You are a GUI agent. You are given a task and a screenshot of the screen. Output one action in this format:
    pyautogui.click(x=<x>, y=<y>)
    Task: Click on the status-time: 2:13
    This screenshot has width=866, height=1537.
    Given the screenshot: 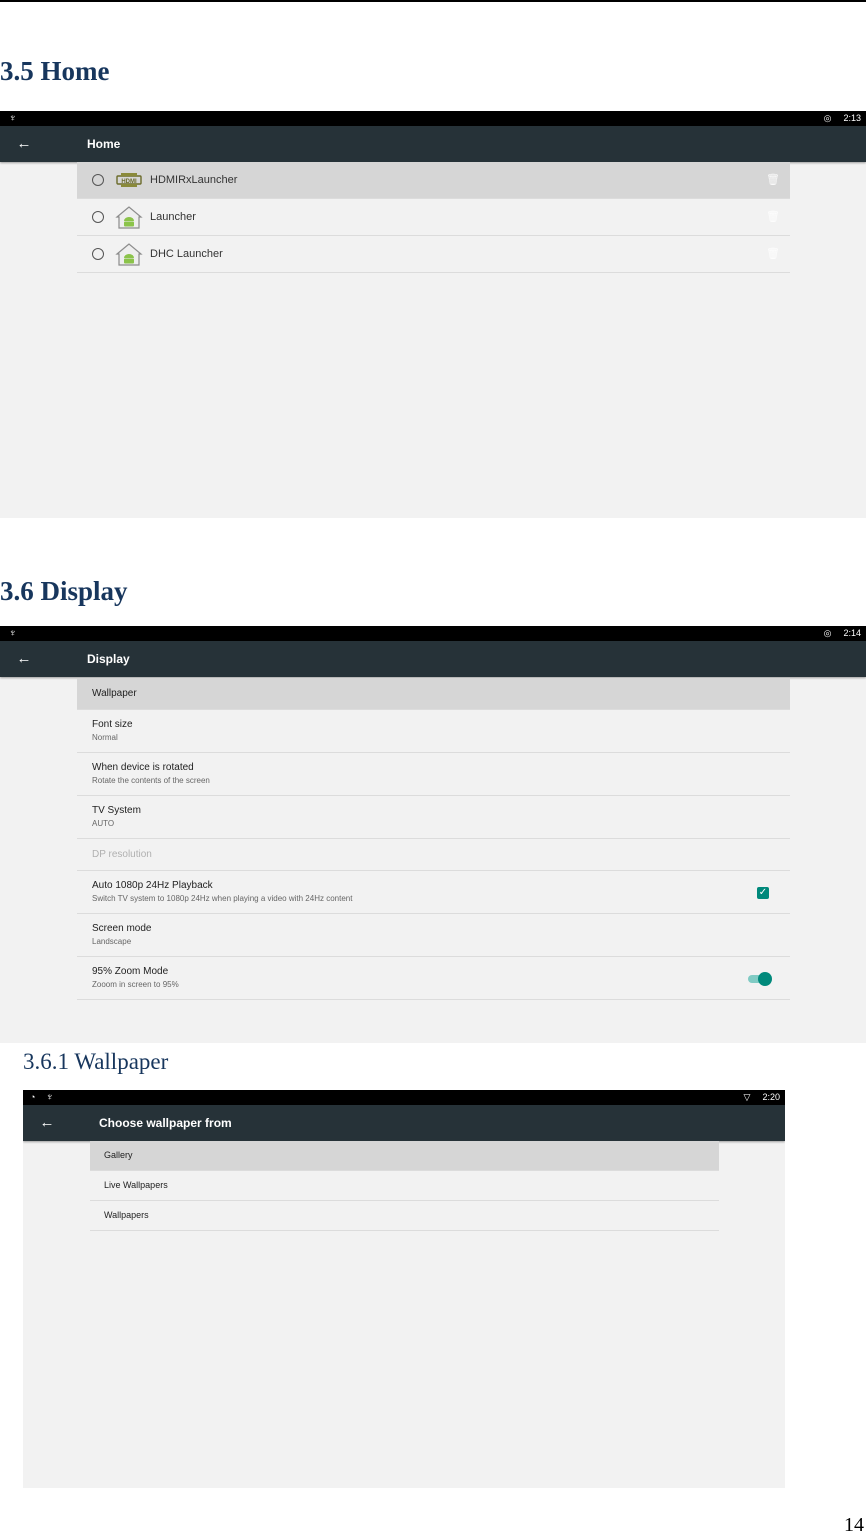 What is the action you would take?
    pyautogui.click(x=852, y=118)
    